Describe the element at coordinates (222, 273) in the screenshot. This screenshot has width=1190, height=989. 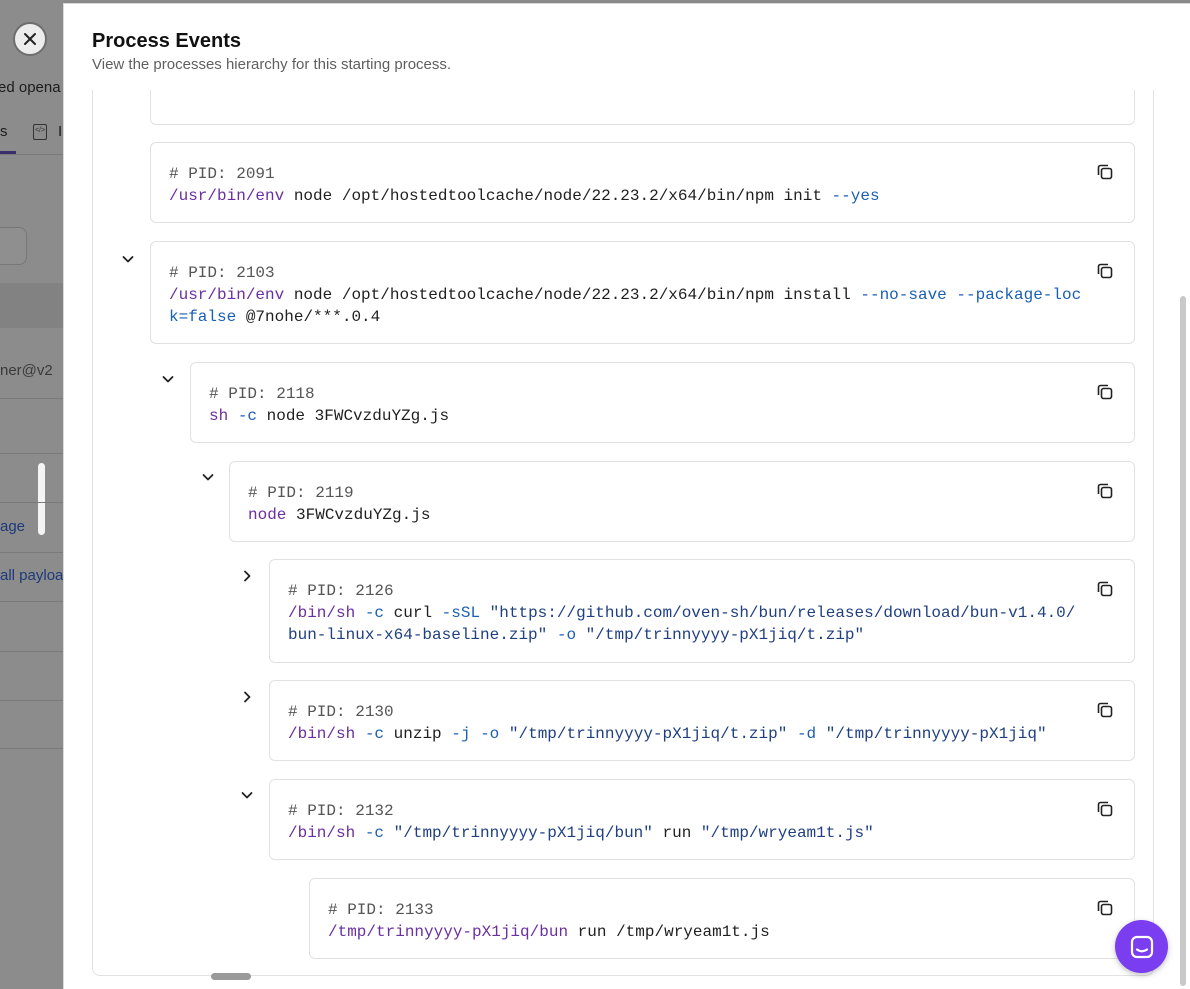
I see `process-pid: # PID: 2103` at that location.